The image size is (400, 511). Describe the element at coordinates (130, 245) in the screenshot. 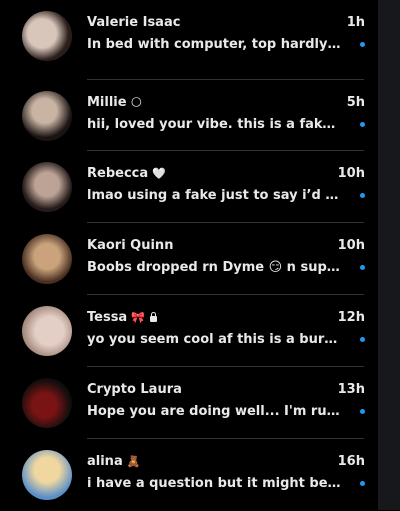

I see `sender-name: Kaori Quinn` at that location.